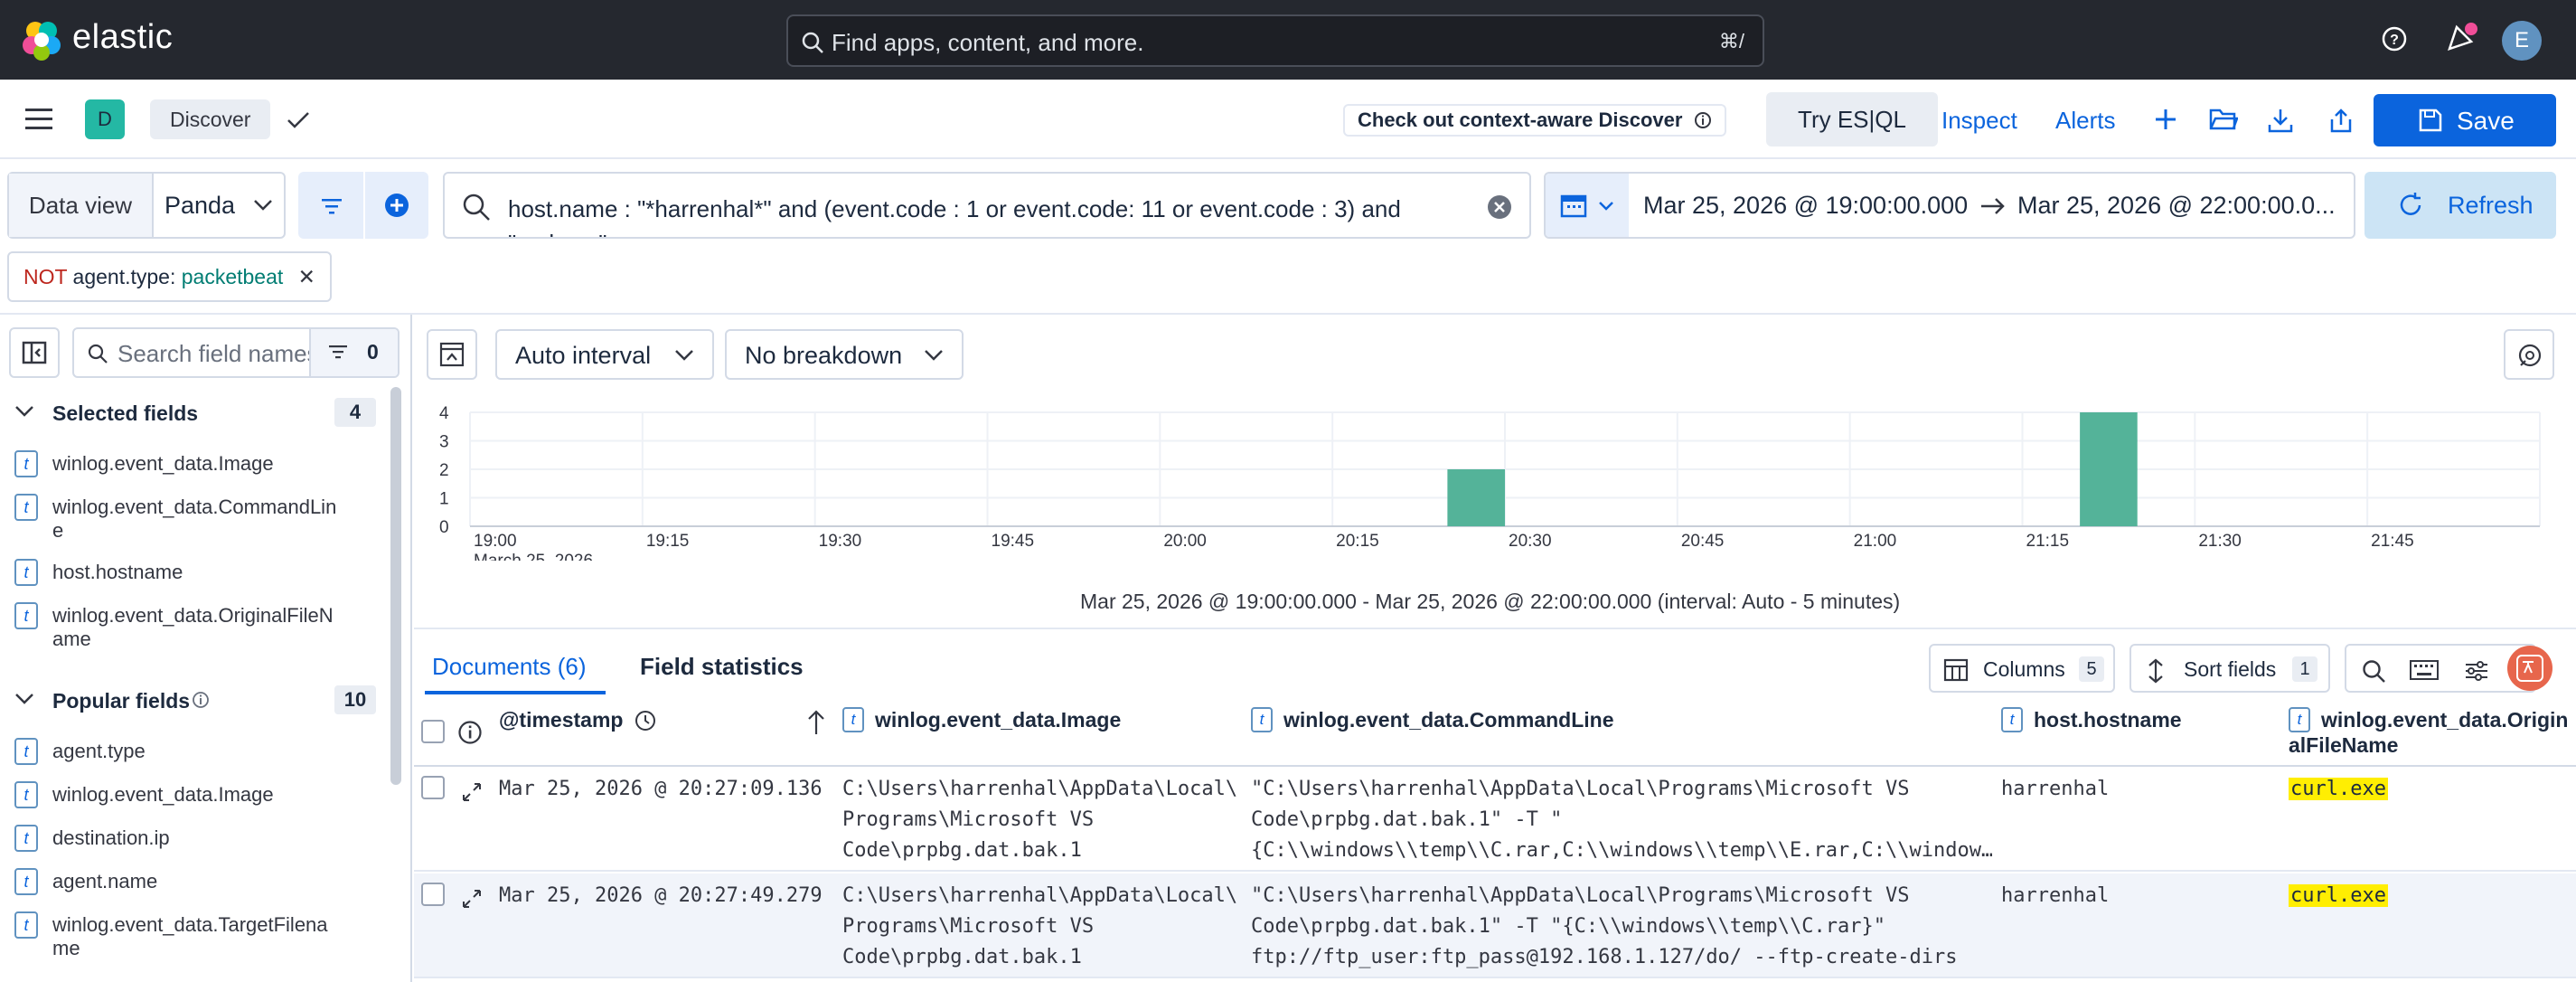 Image resolution: width=2576 pixels, height=982 pixels. What do you see at coordinates (396, 205) in the screenshot?
I see `add-filter-icon` at bounding box center [396, 205].